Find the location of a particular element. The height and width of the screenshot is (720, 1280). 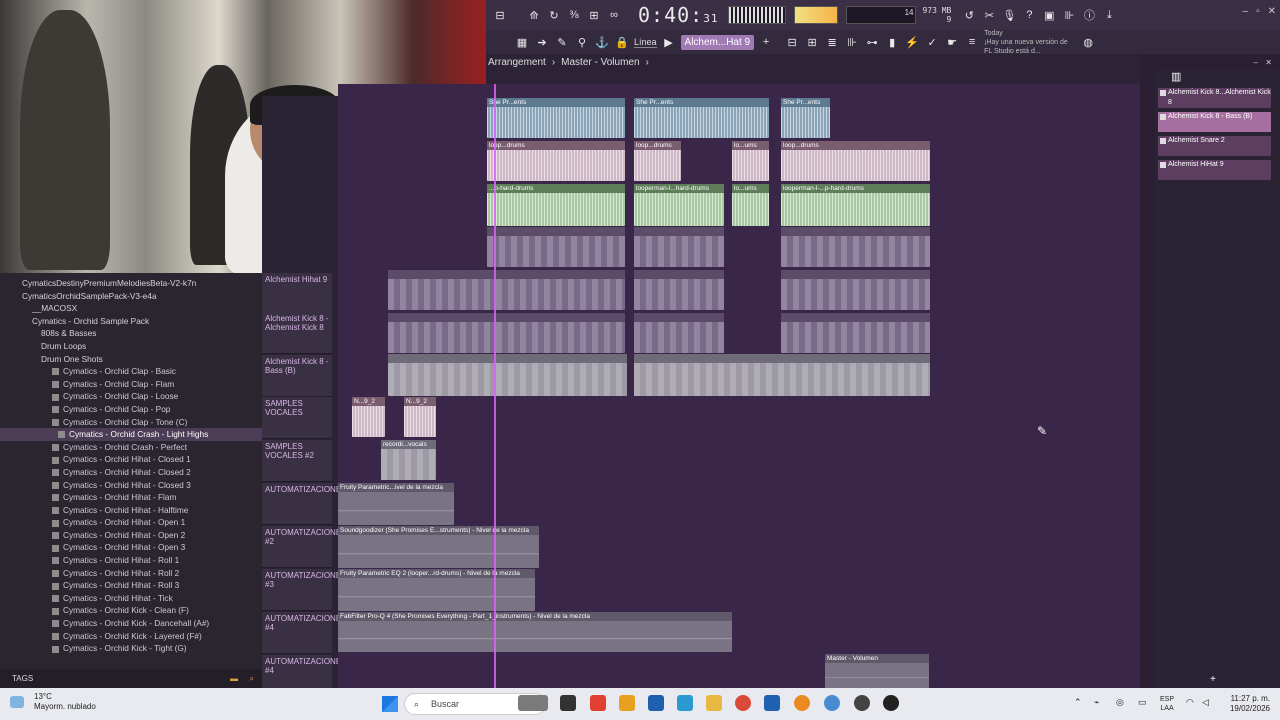

touch-icon: ☛ is located at coordinates (952, 42).